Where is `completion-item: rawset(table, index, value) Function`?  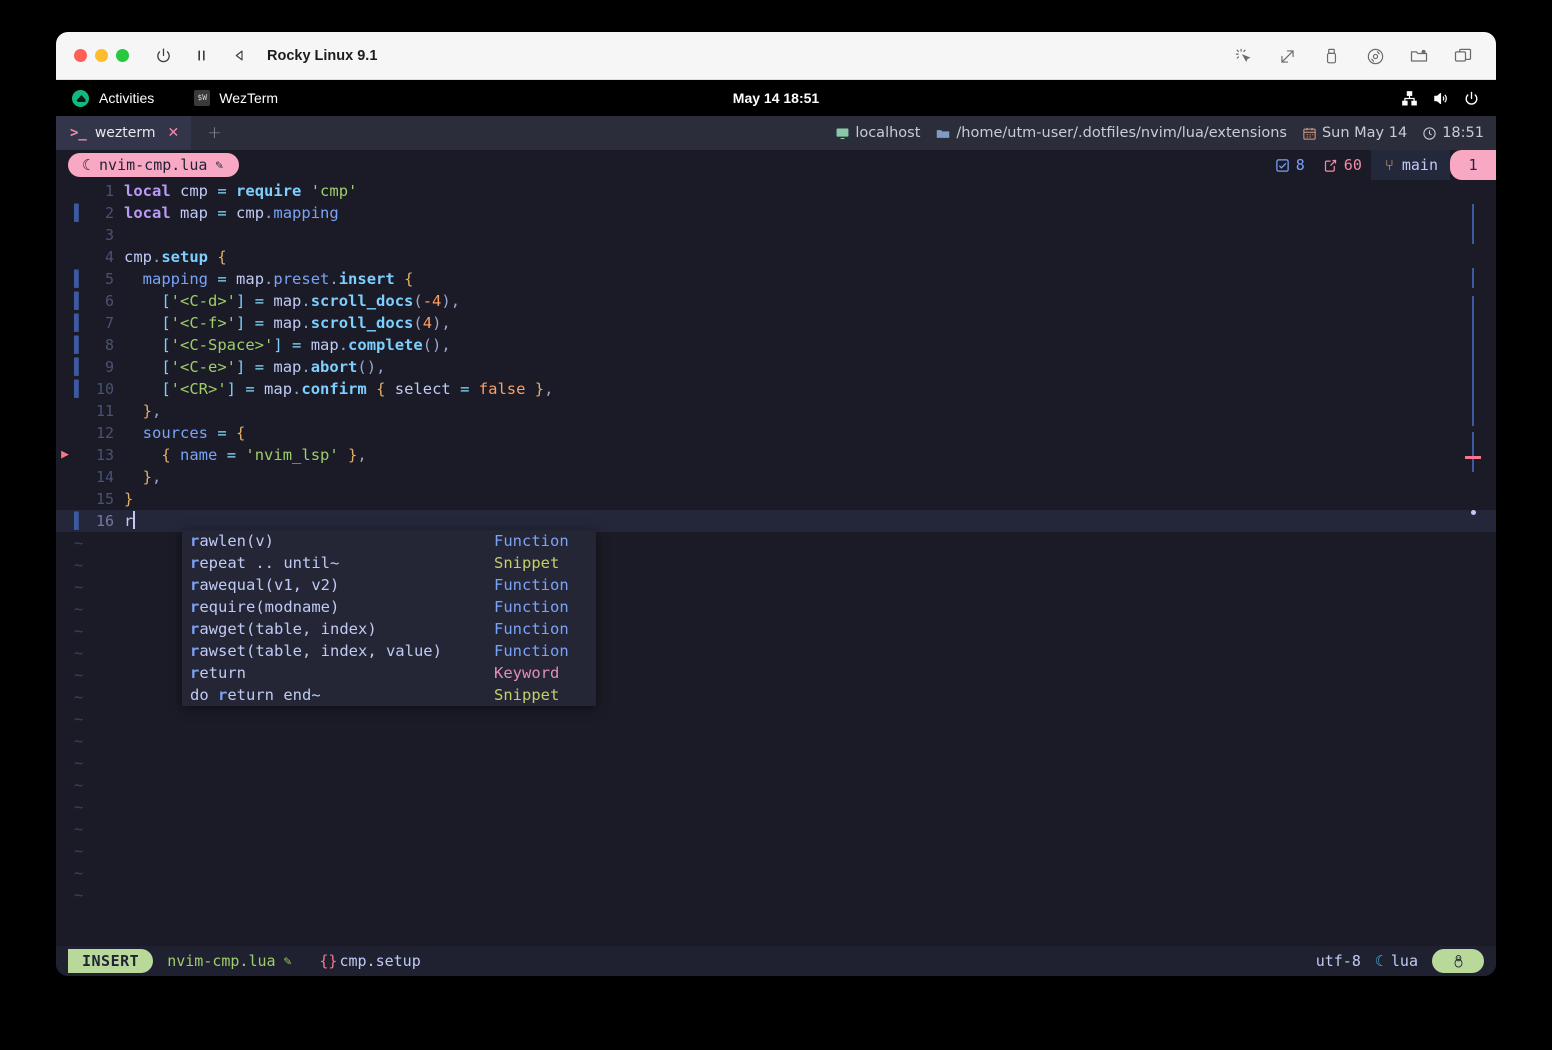 completion-item: rawset(table, index, value) Function is located at coordinates (389, 651).